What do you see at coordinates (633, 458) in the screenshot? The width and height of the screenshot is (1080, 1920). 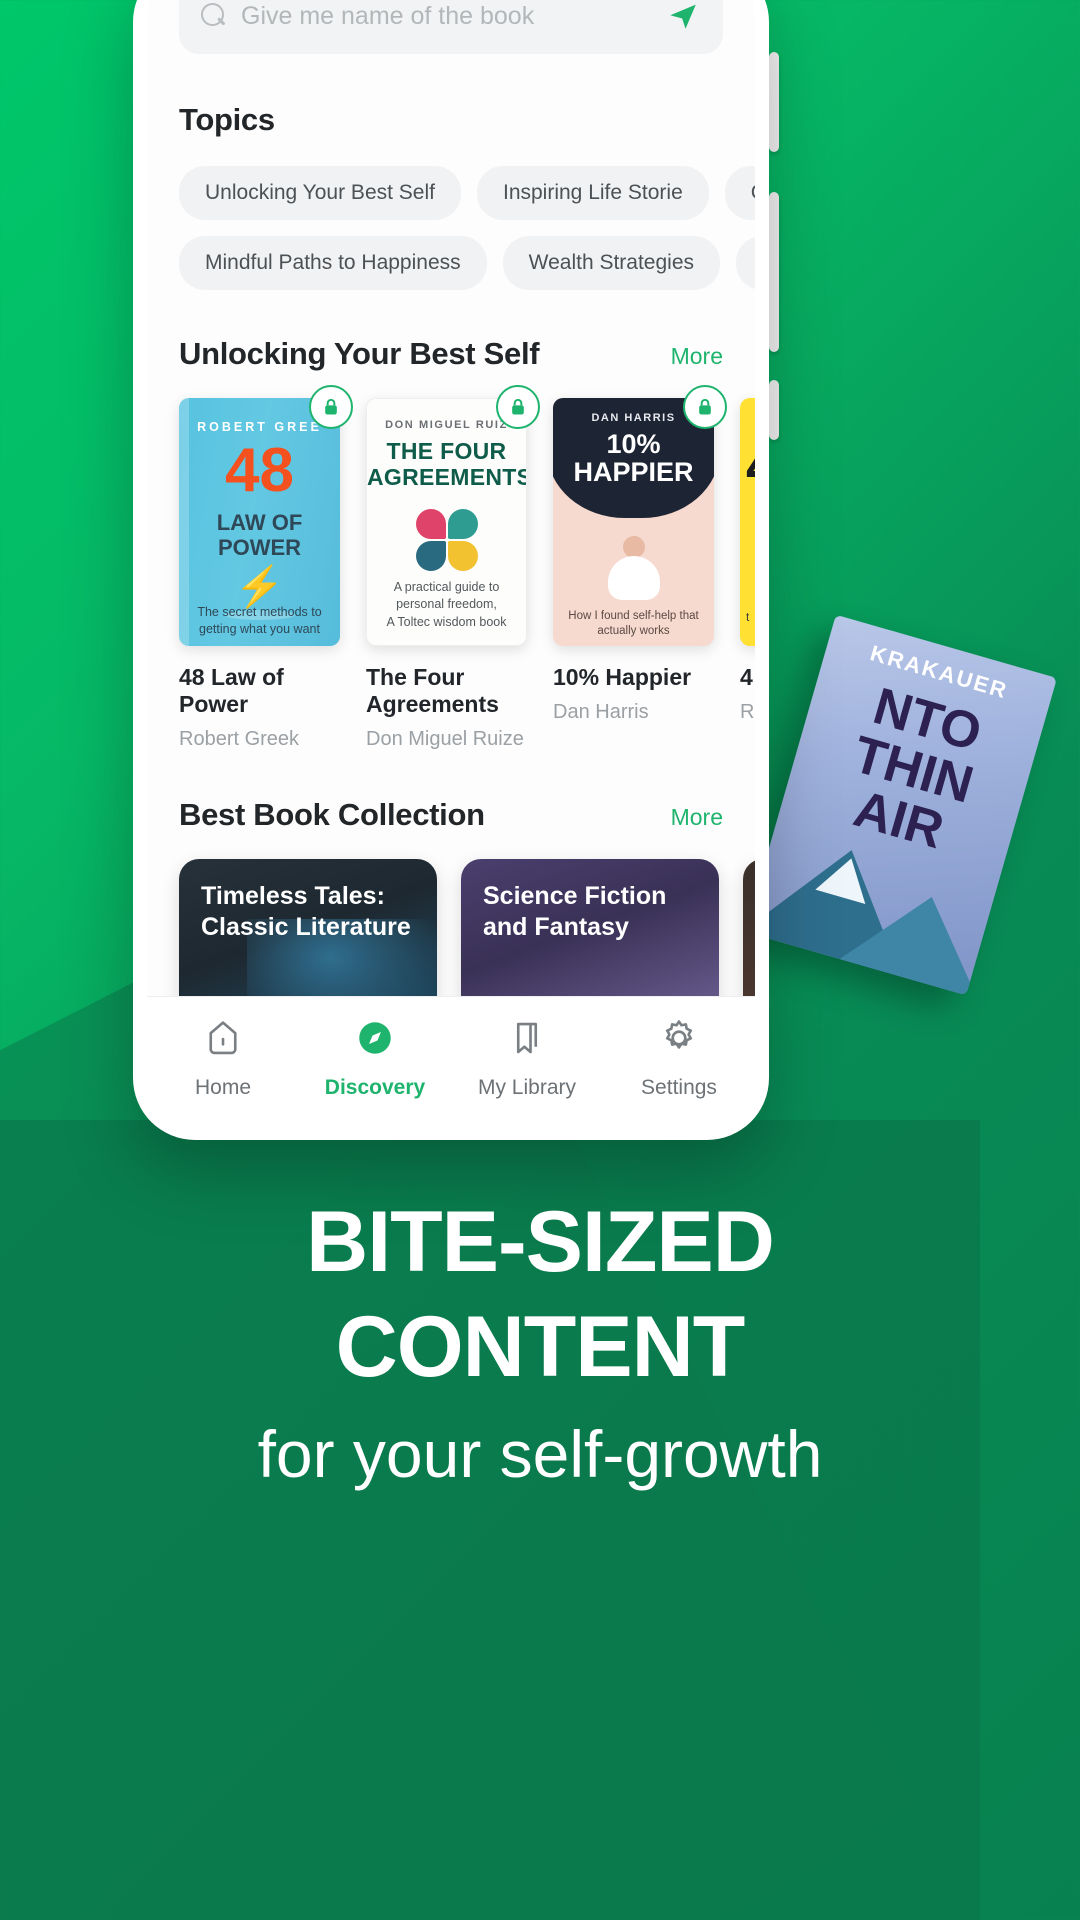 I see `cover-title: 10% HAPPIER` at bounding box center [633, 458].